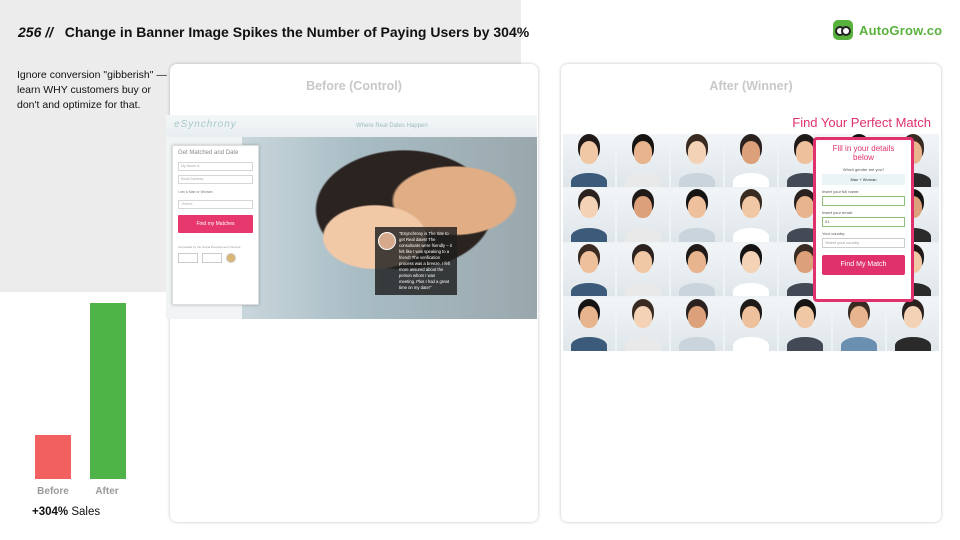  What do you see at coordinates (837, 212) in the screenshot?
I see `email-label: Insert your email:` at bounding box center [837, 212].